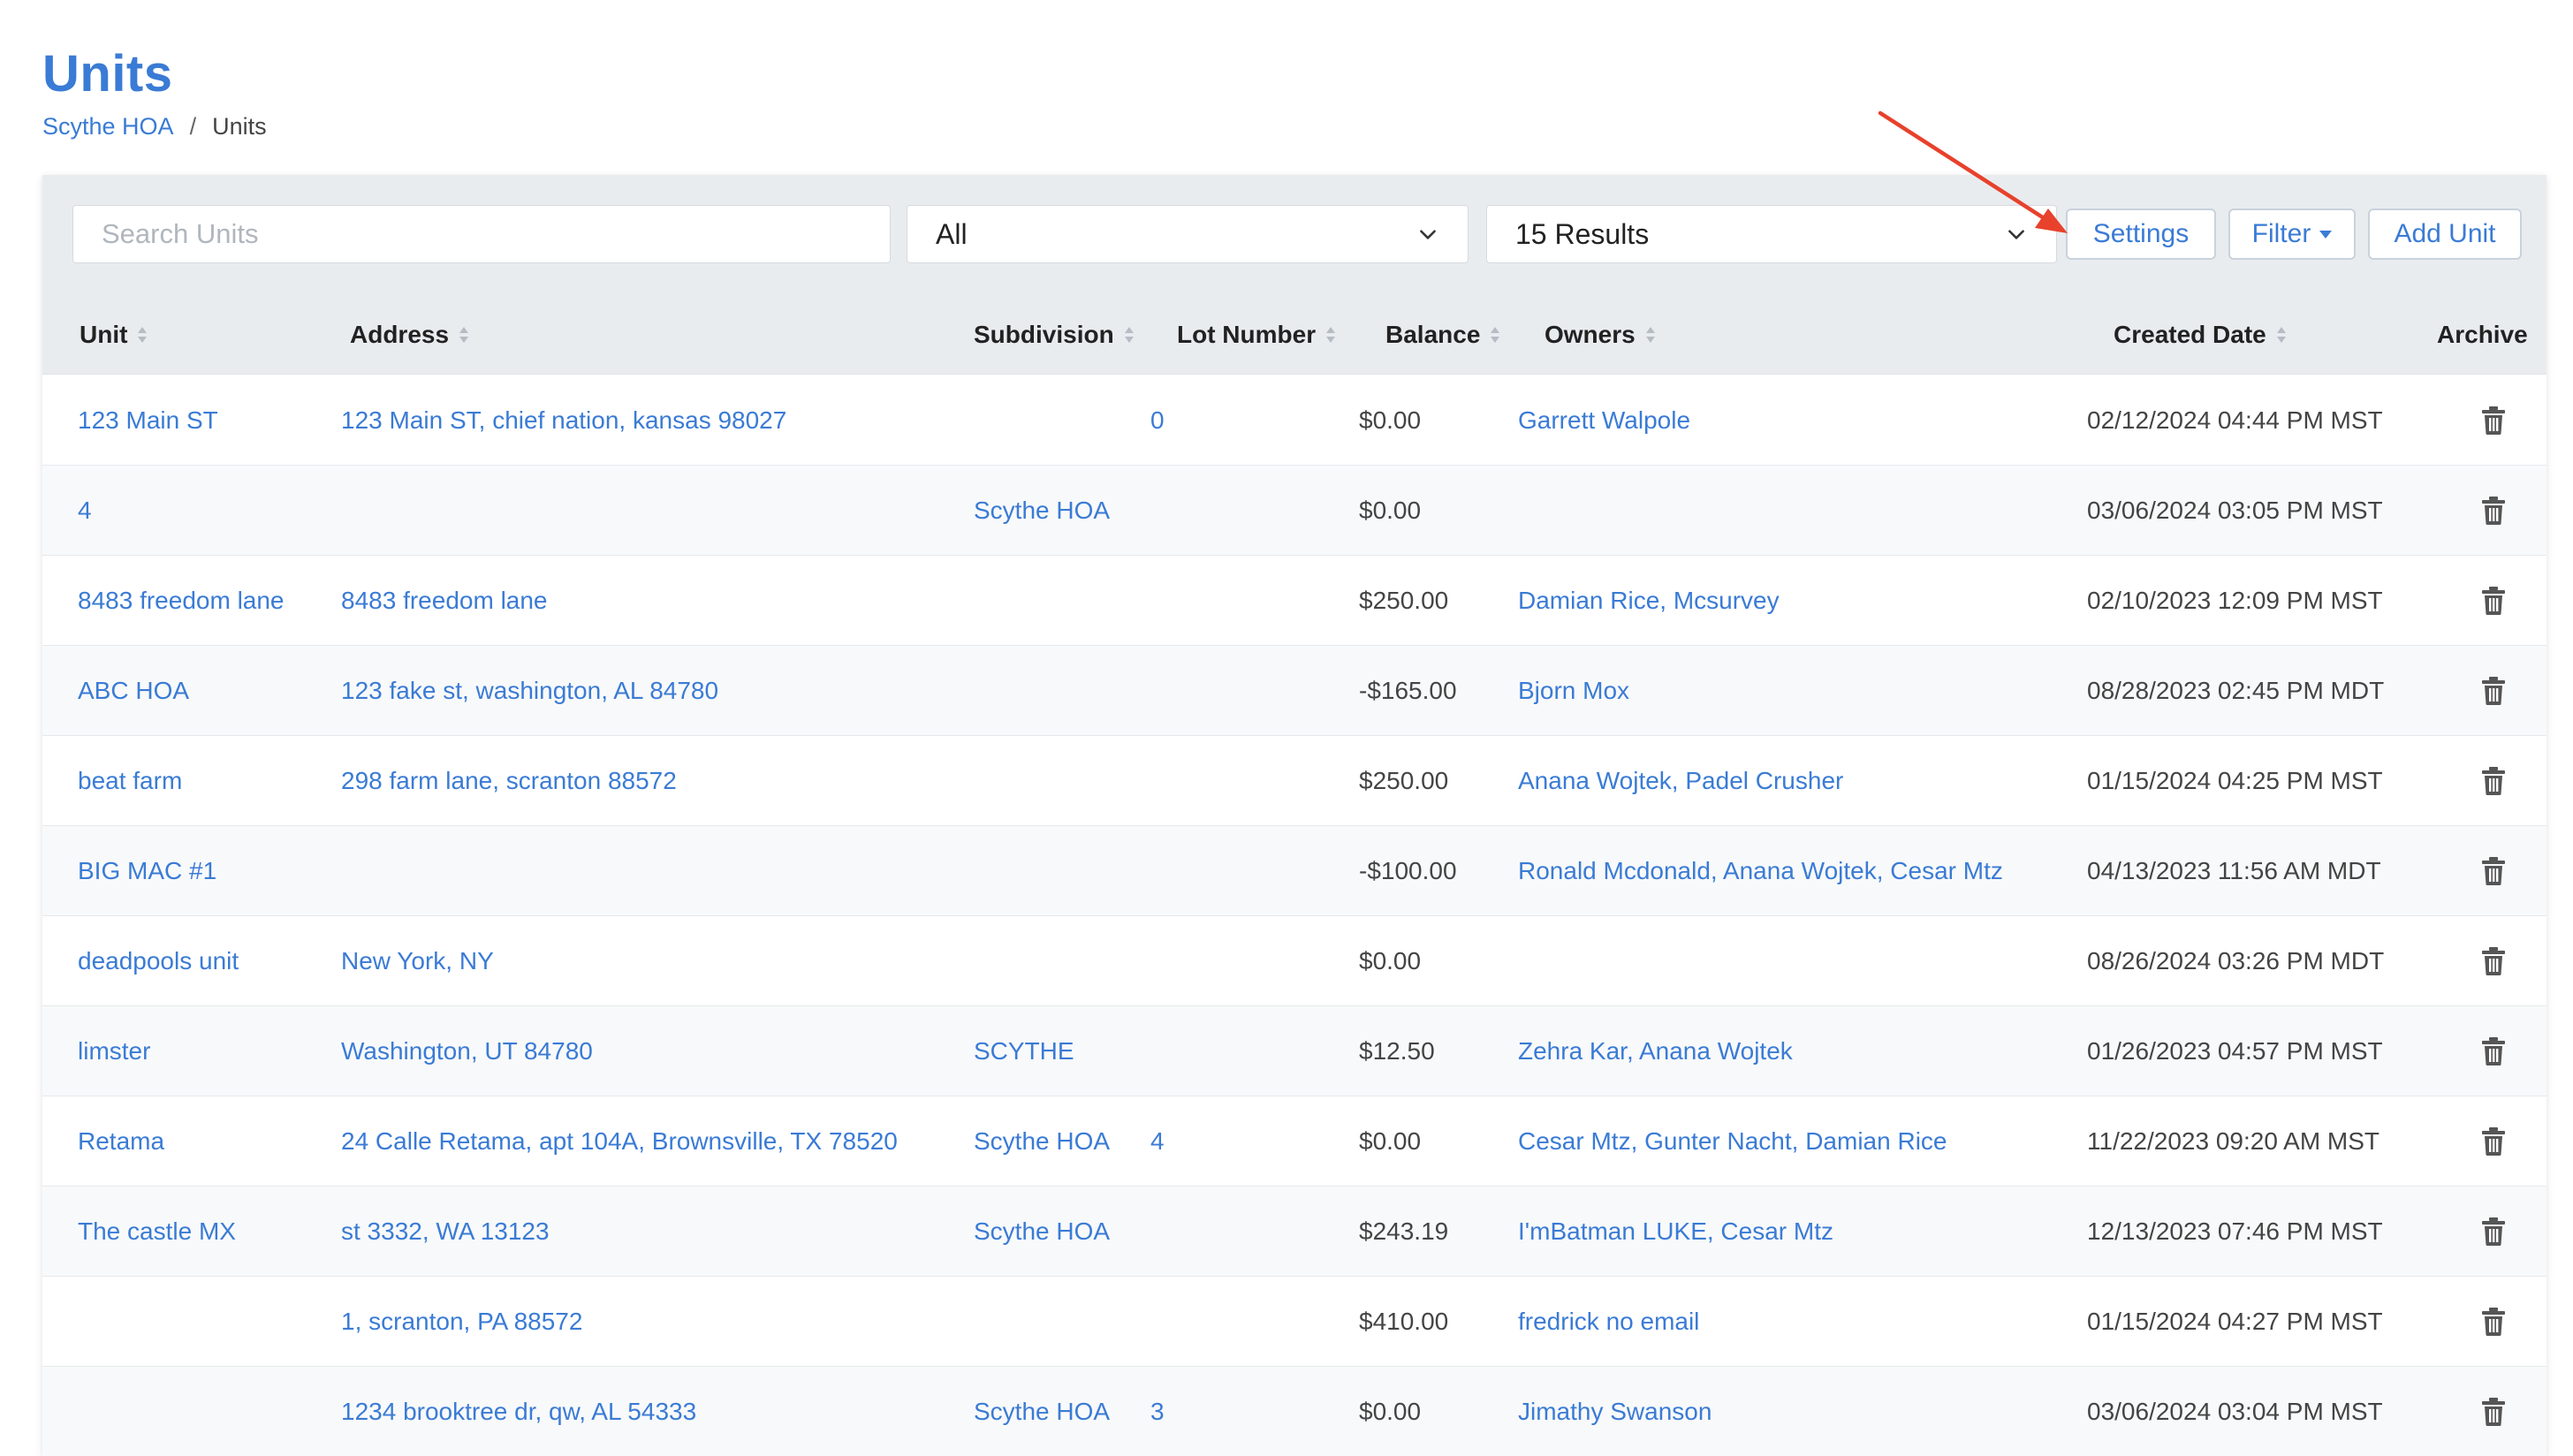 The image size is (2573, 1456). I want to click on cell-address-text: New York, NY, so click(417, 961).